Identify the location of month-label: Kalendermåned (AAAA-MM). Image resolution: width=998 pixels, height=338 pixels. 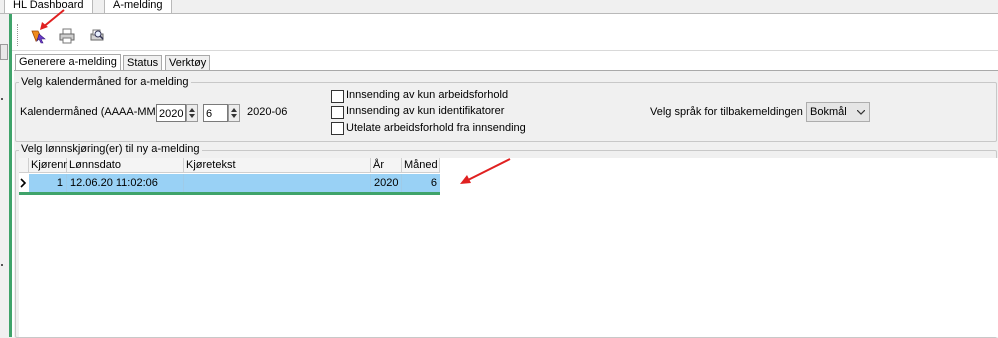
(90, 112).